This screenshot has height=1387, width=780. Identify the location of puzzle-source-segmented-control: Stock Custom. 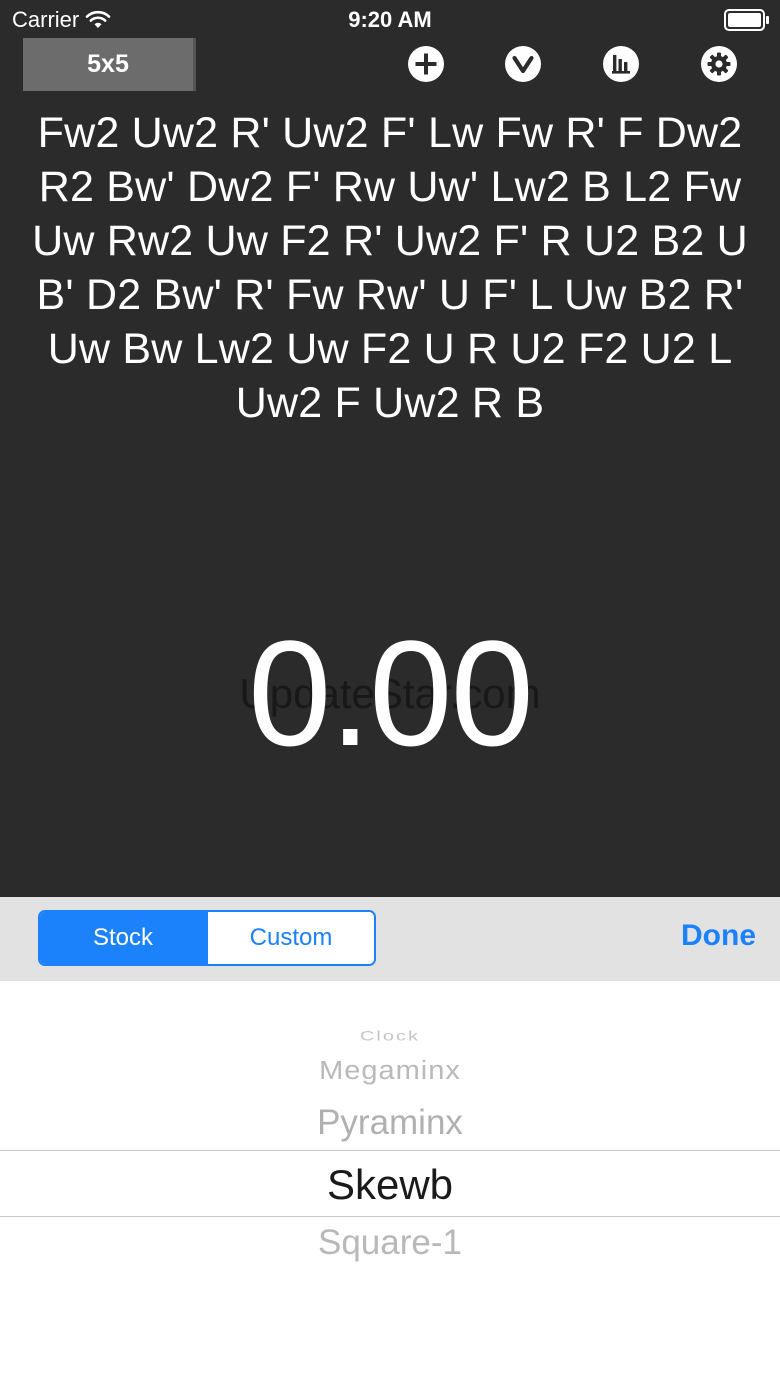
(207, 938).